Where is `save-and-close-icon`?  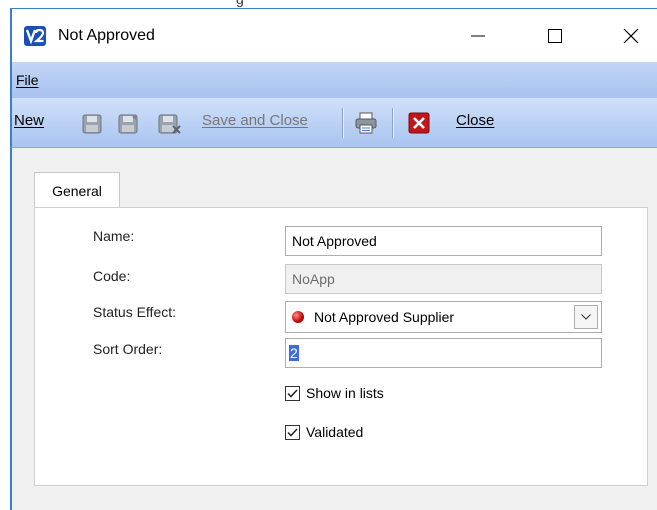 save-and-close-icon is located at coordinates (170, 124).